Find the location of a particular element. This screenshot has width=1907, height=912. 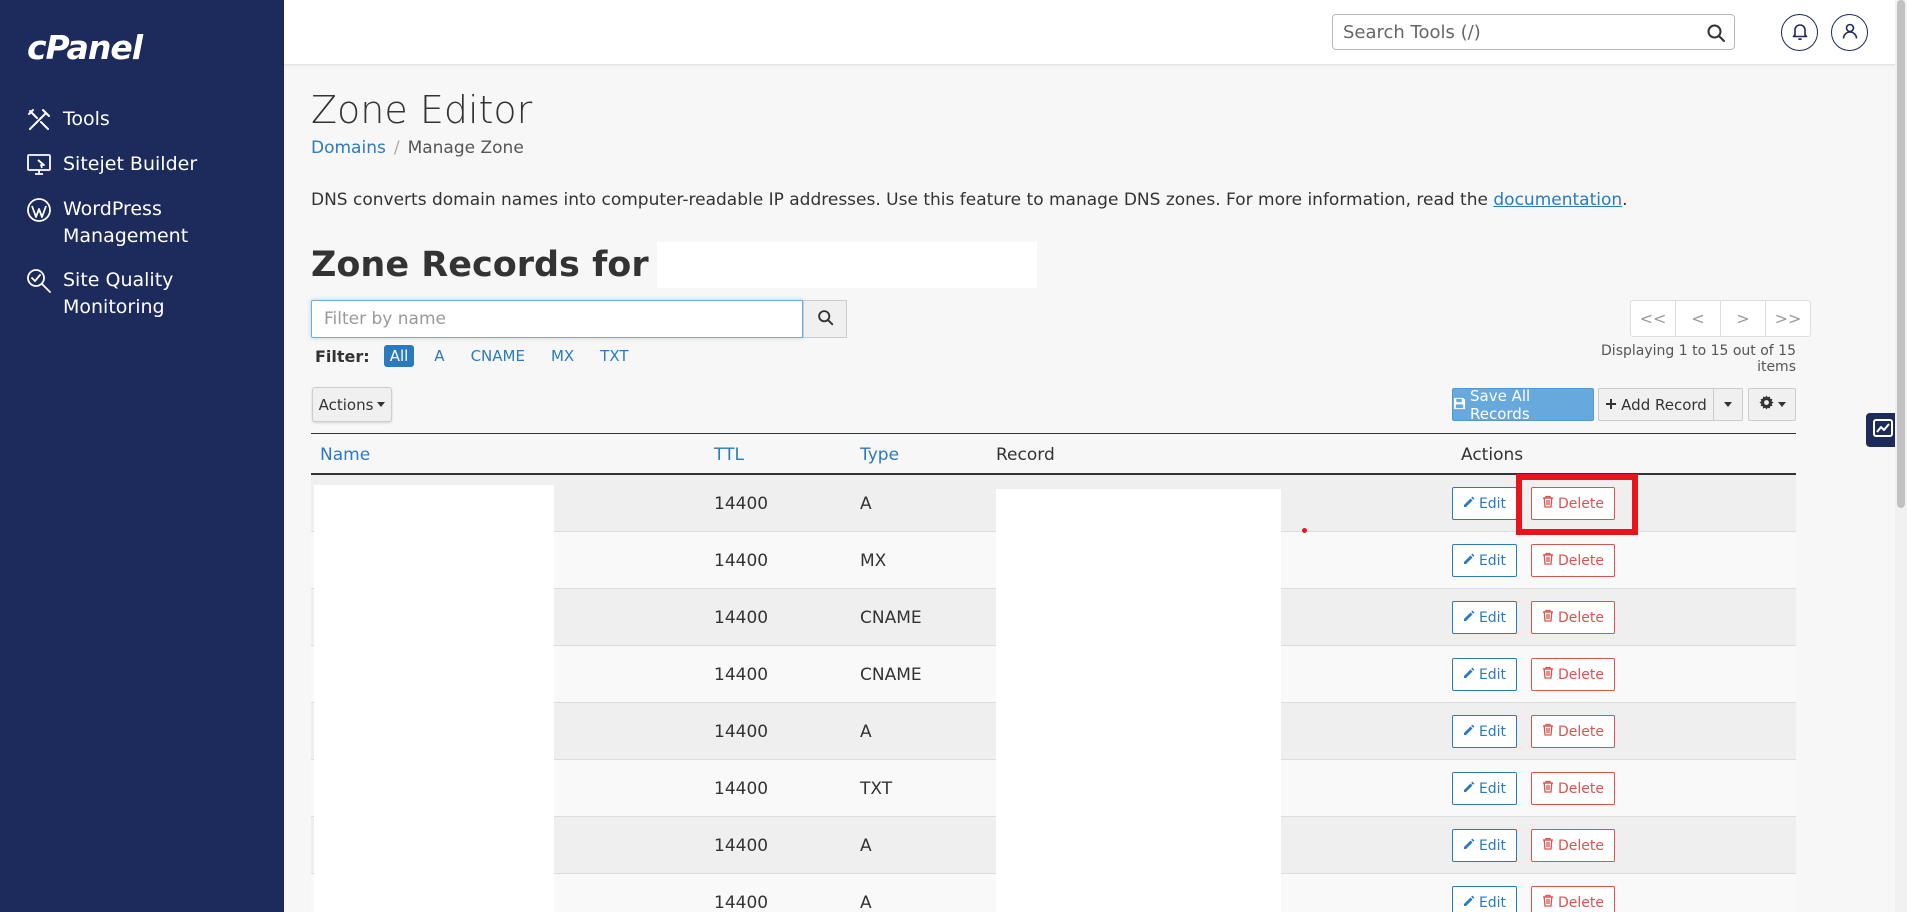

topbar is located at coordinates (1095, 32).